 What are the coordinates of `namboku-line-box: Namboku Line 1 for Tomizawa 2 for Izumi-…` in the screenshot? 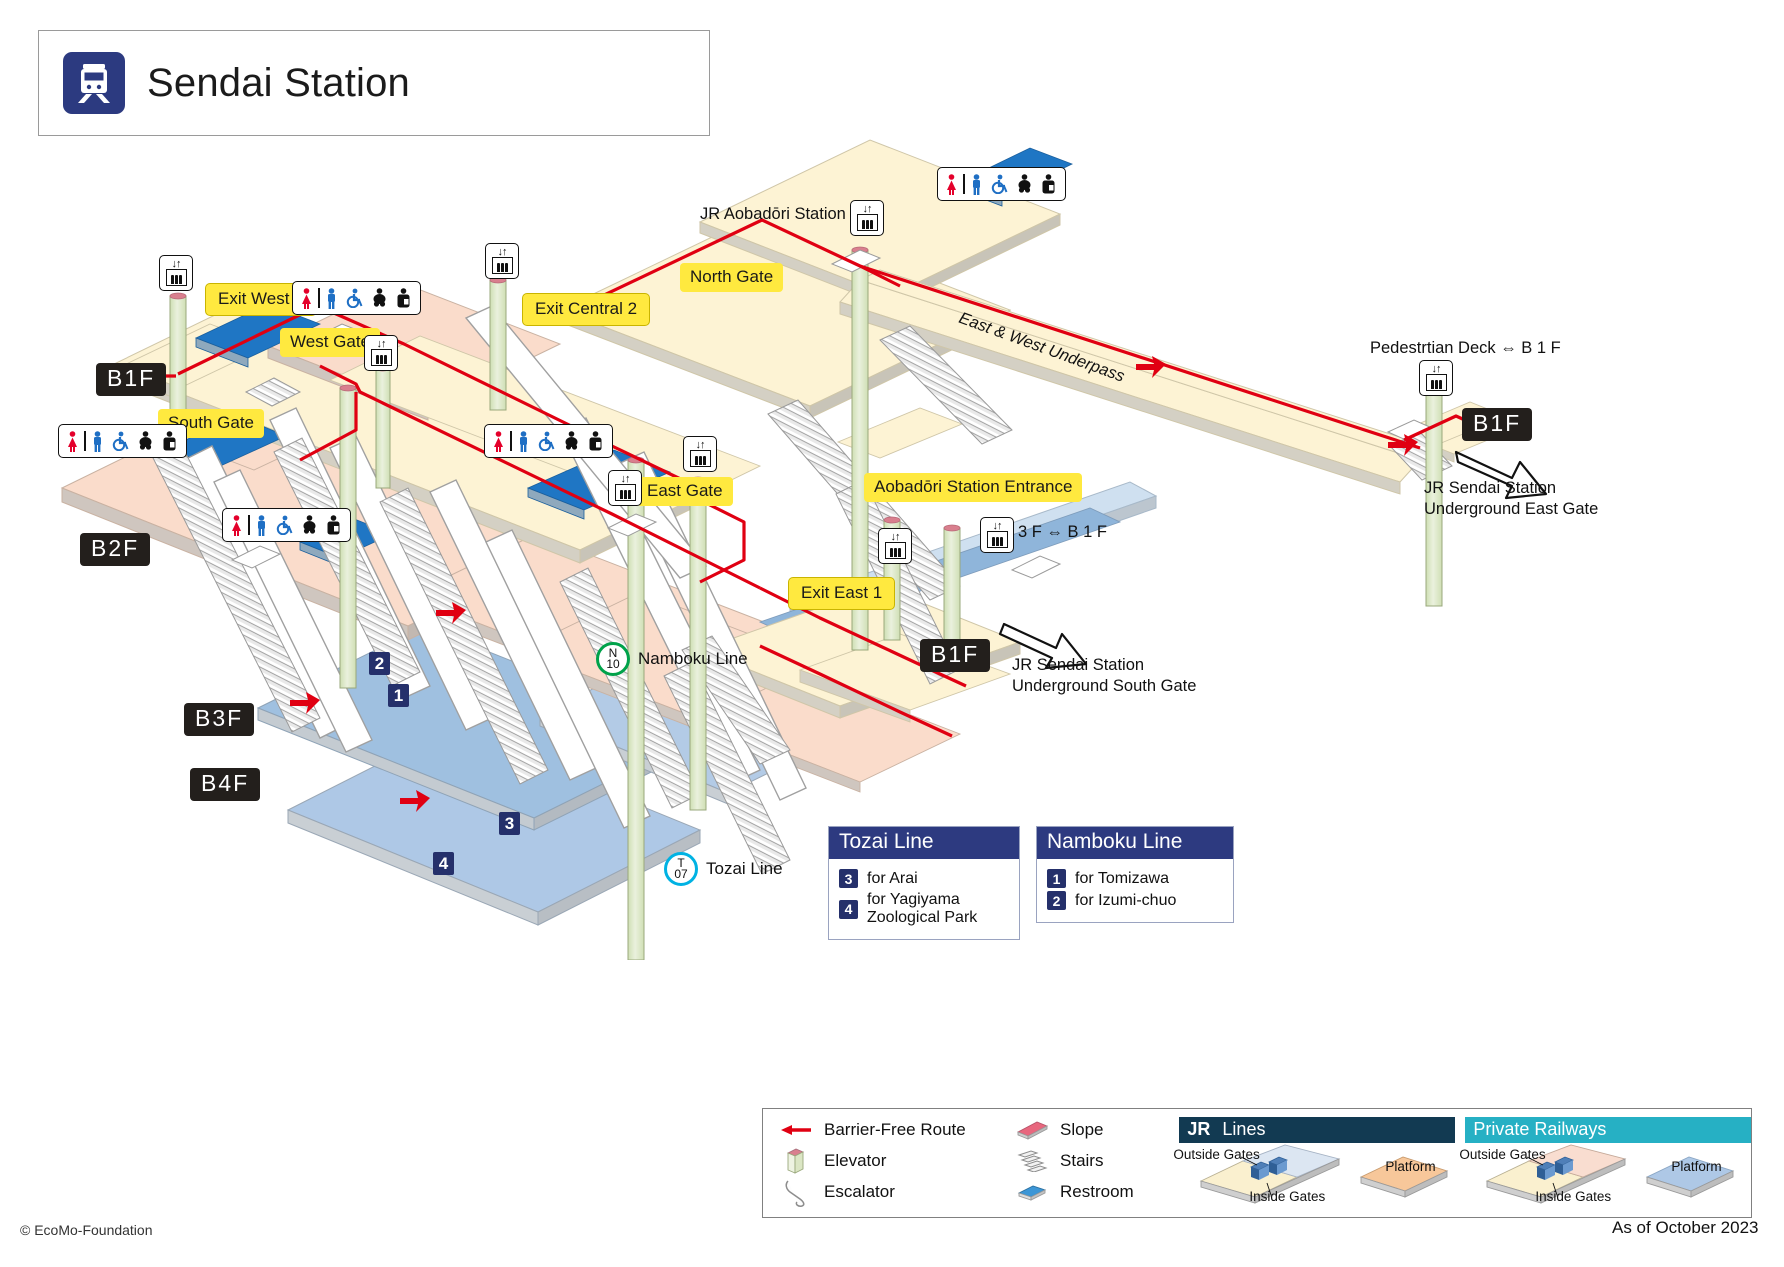 It's located at (1135, 874).